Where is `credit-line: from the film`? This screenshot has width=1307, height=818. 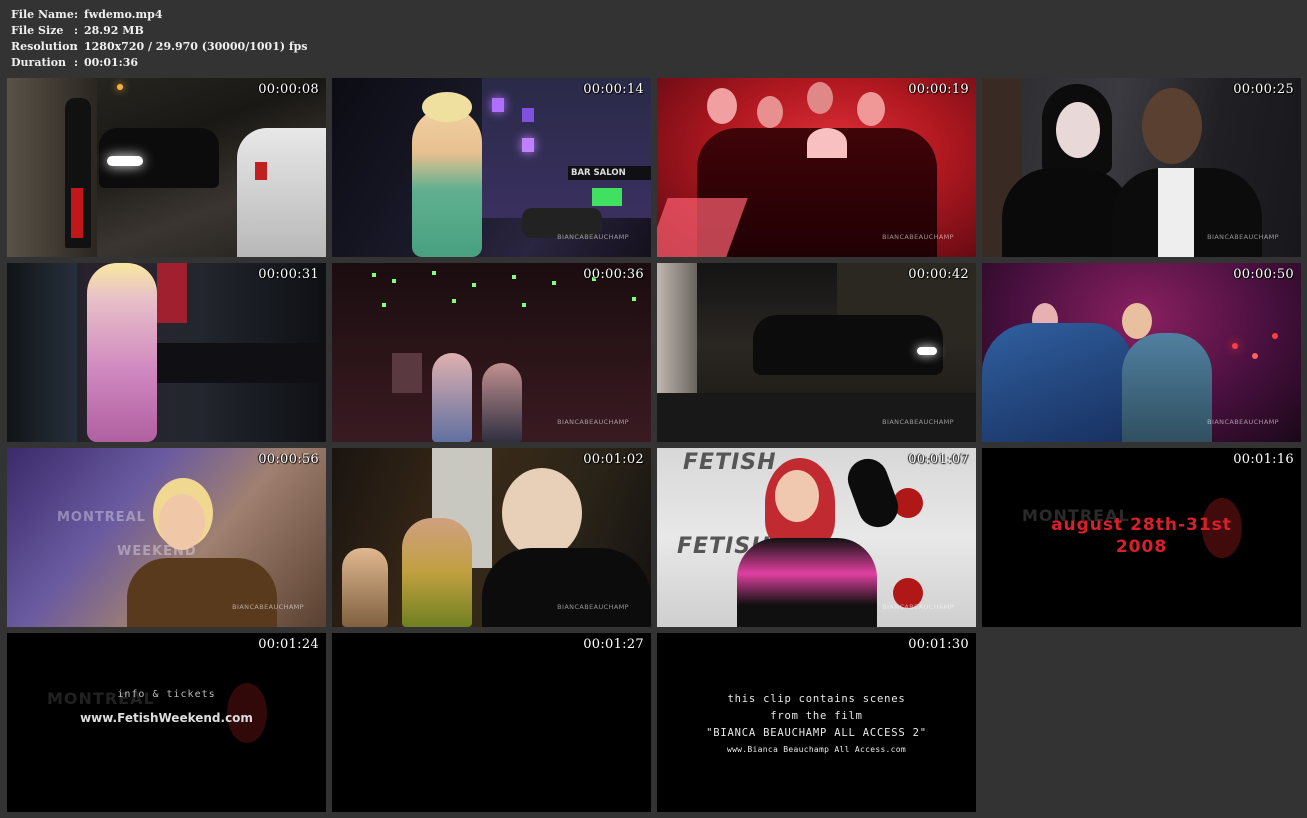
credit-line: from the film is located at coordinates (816, 716).